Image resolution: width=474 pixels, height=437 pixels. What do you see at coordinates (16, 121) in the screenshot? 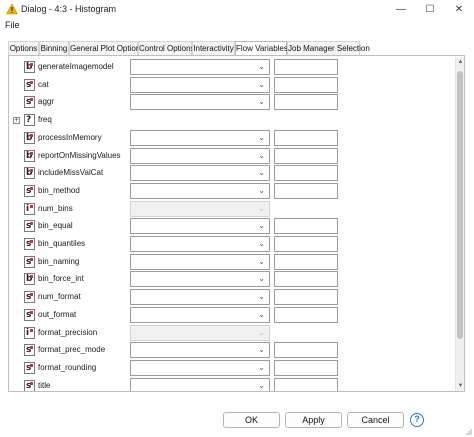
I see `expand-icon: +` at bounding box center [16, 121].